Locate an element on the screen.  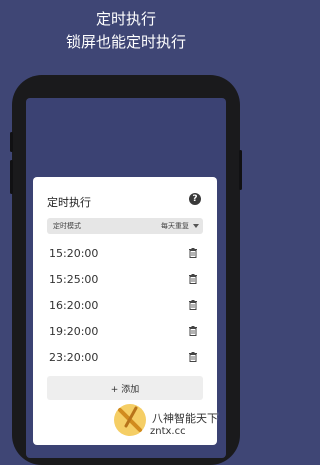
time-value: 15:25:00 is located at coordinates (74, 279).